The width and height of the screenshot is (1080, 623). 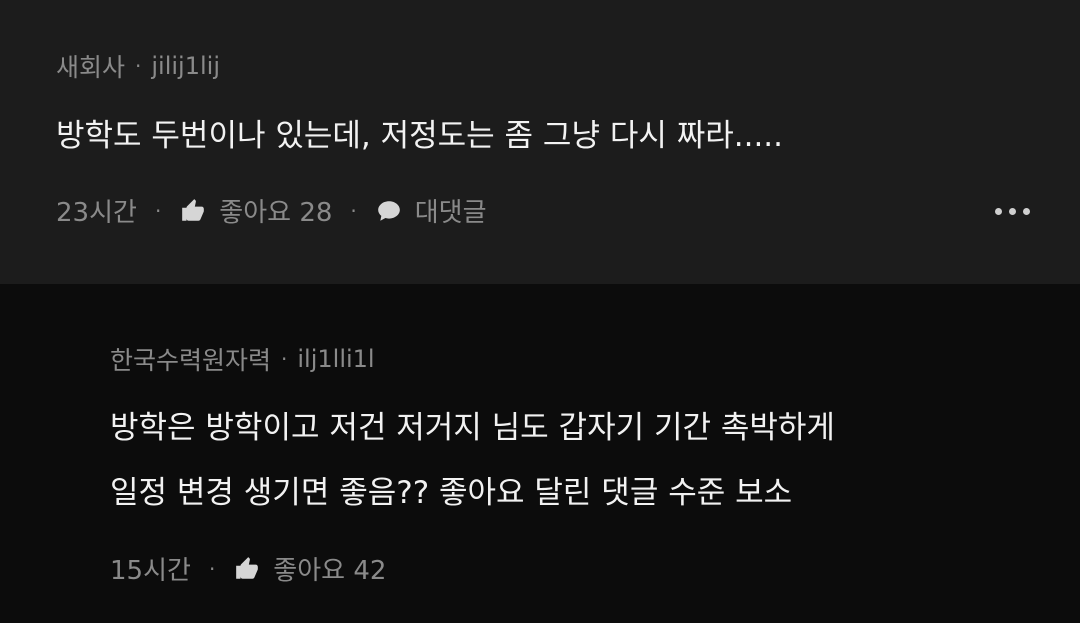 I want to click on comment-actions: 15시간 · 좋아요 42, so click(x=248, y=568).